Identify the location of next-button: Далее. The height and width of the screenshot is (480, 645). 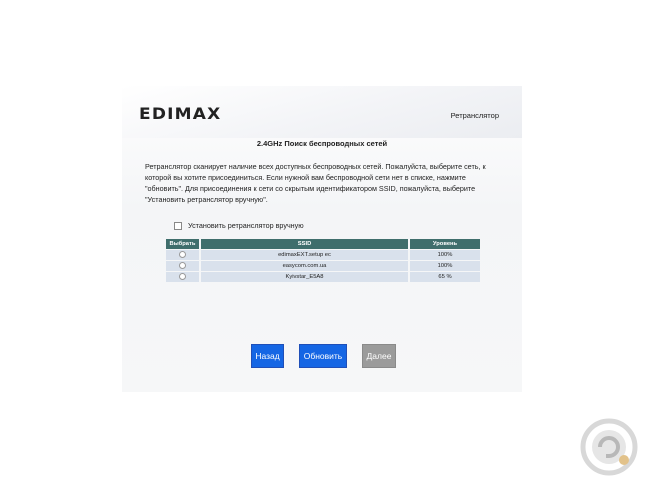
(379, 356).